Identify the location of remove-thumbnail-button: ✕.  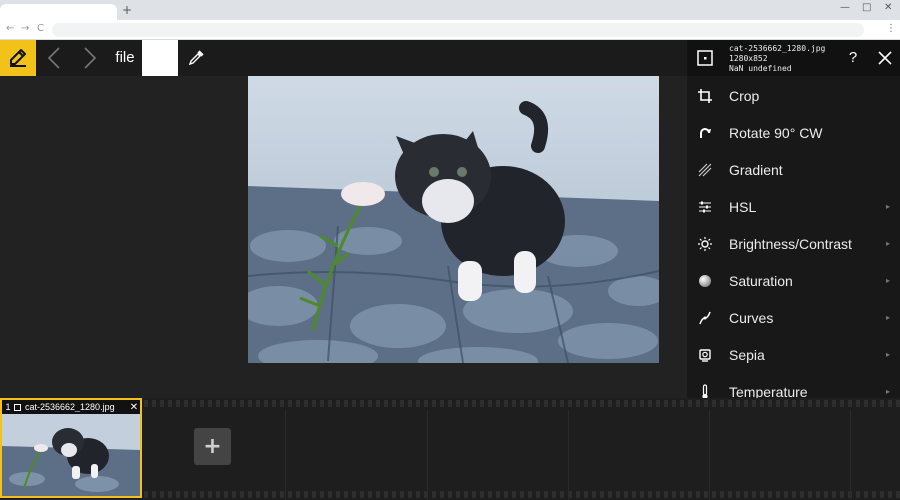
(134, 407).